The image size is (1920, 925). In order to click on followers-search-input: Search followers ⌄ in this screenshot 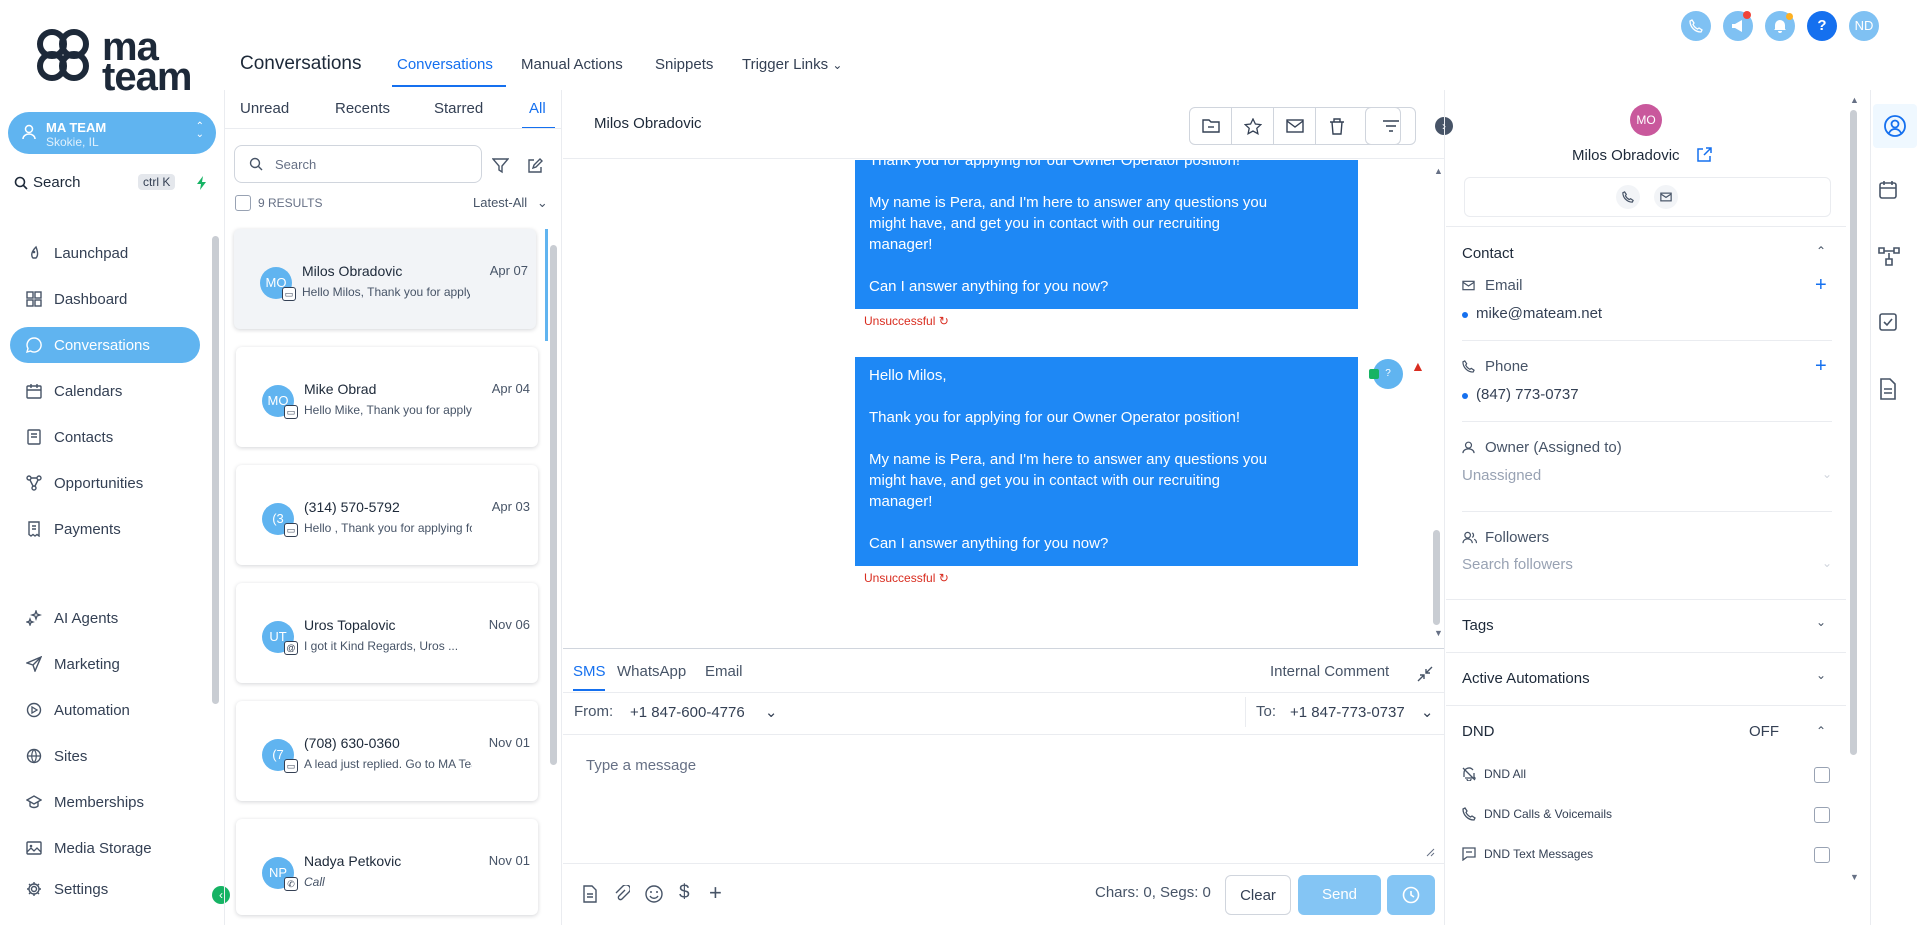, I will do `click(1647, 567)`.